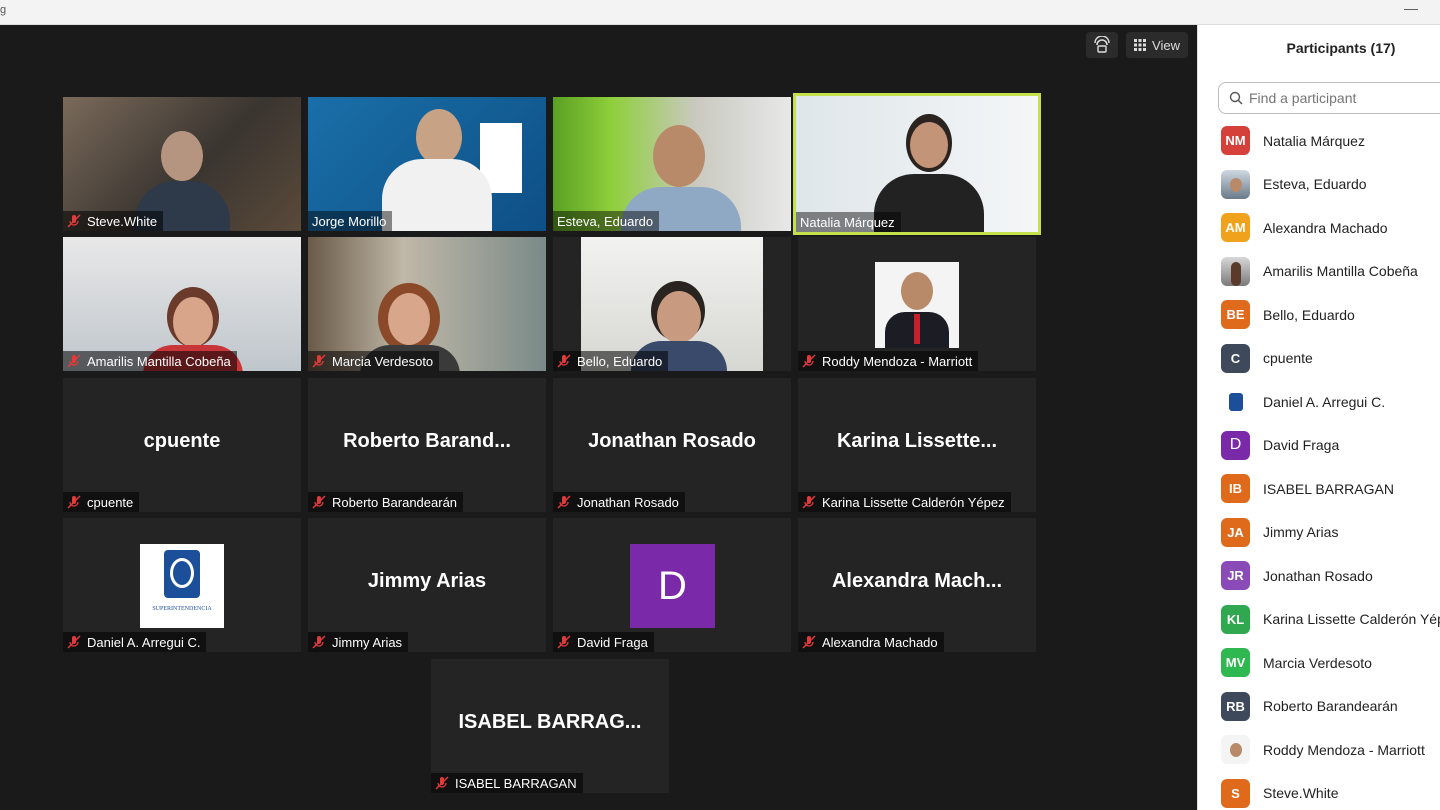 Image resolution: width=1440 pixels, height=810 pixels. What do you see at coordinates (917, 164) in the screenshot?
I see `video-tile-natalia-marquez: Natalia Márquez` at bounding box center [917, 164].